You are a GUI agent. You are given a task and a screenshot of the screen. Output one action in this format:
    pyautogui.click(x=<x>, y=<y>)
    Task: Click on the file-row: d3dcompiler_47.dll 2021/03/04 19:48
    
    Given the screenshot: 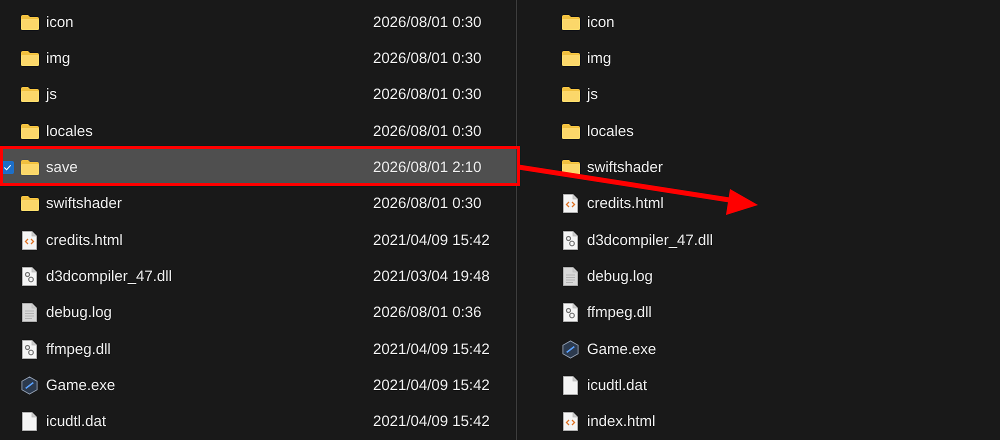 What is the action you would take?
    pyautogui.click(x=258, y=276)
    